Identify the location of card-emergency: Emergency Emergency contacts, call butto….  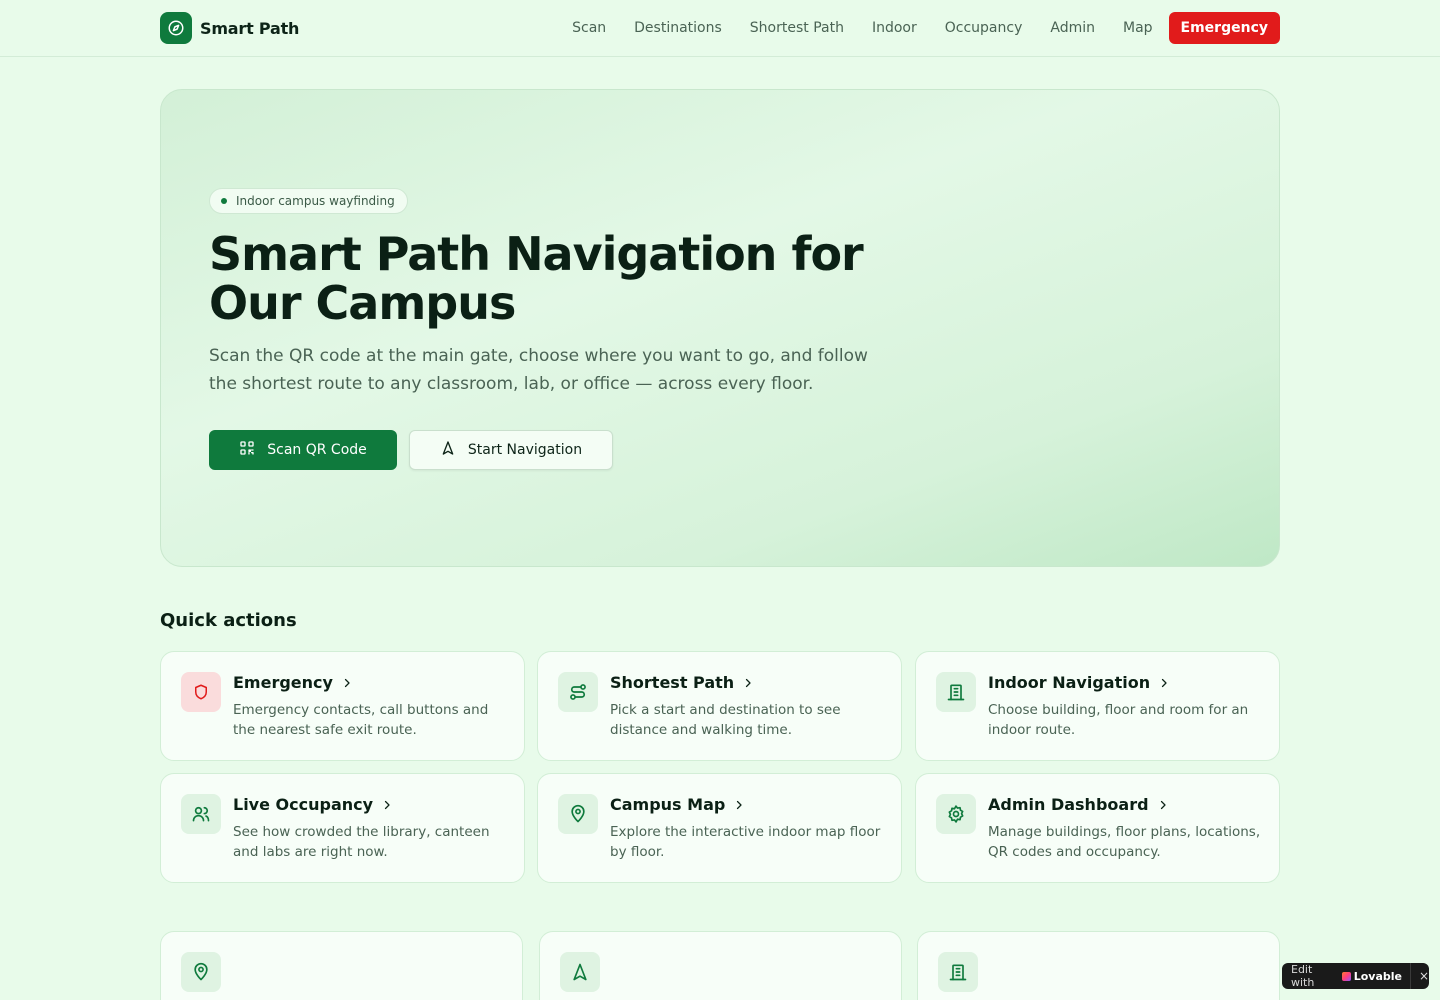
(342, 706).